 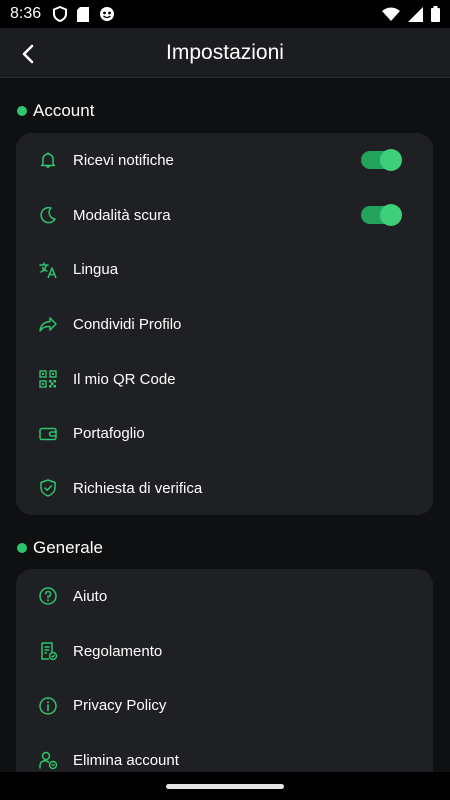 What do you see at coordinates (381, 215) in the screenshot?
I see `dark-mode-toggle` at bounding box center [381, 215].